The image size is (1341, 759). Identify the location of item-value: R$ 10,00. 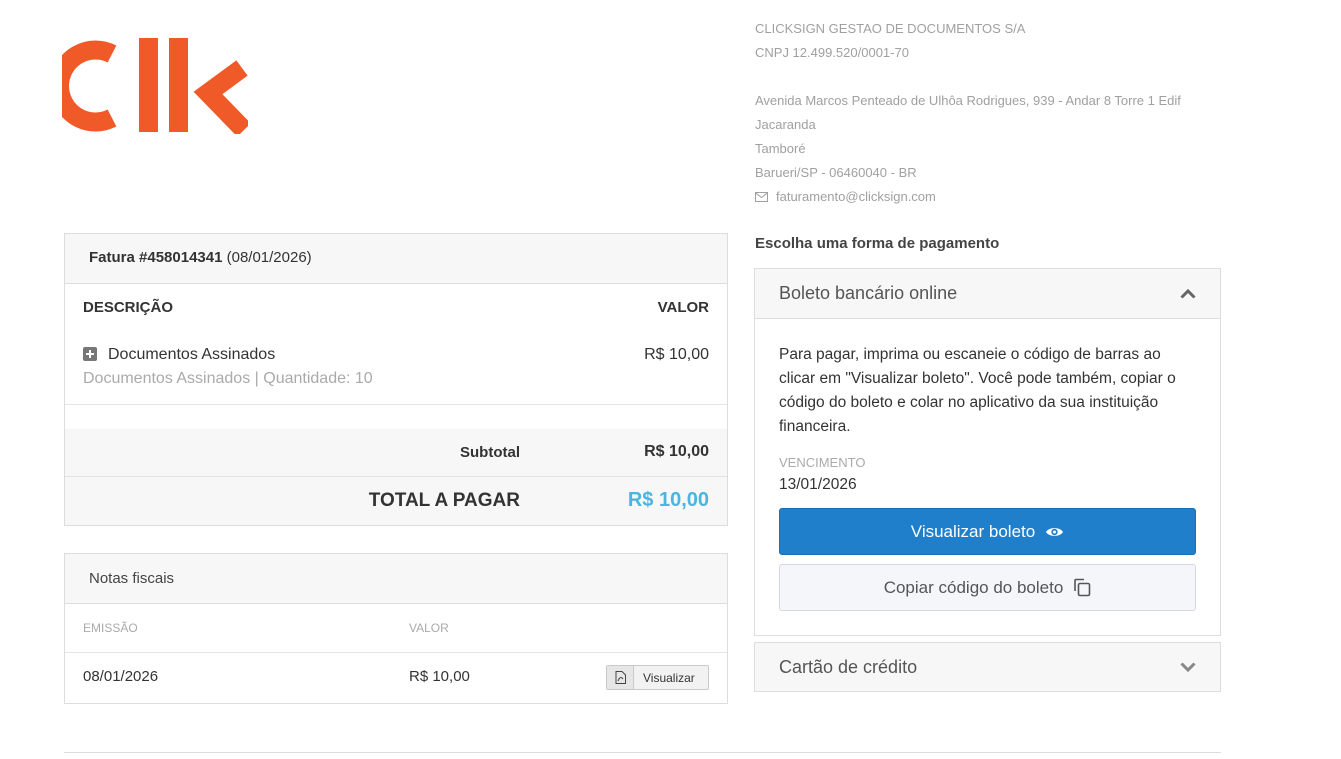
(676, 354).